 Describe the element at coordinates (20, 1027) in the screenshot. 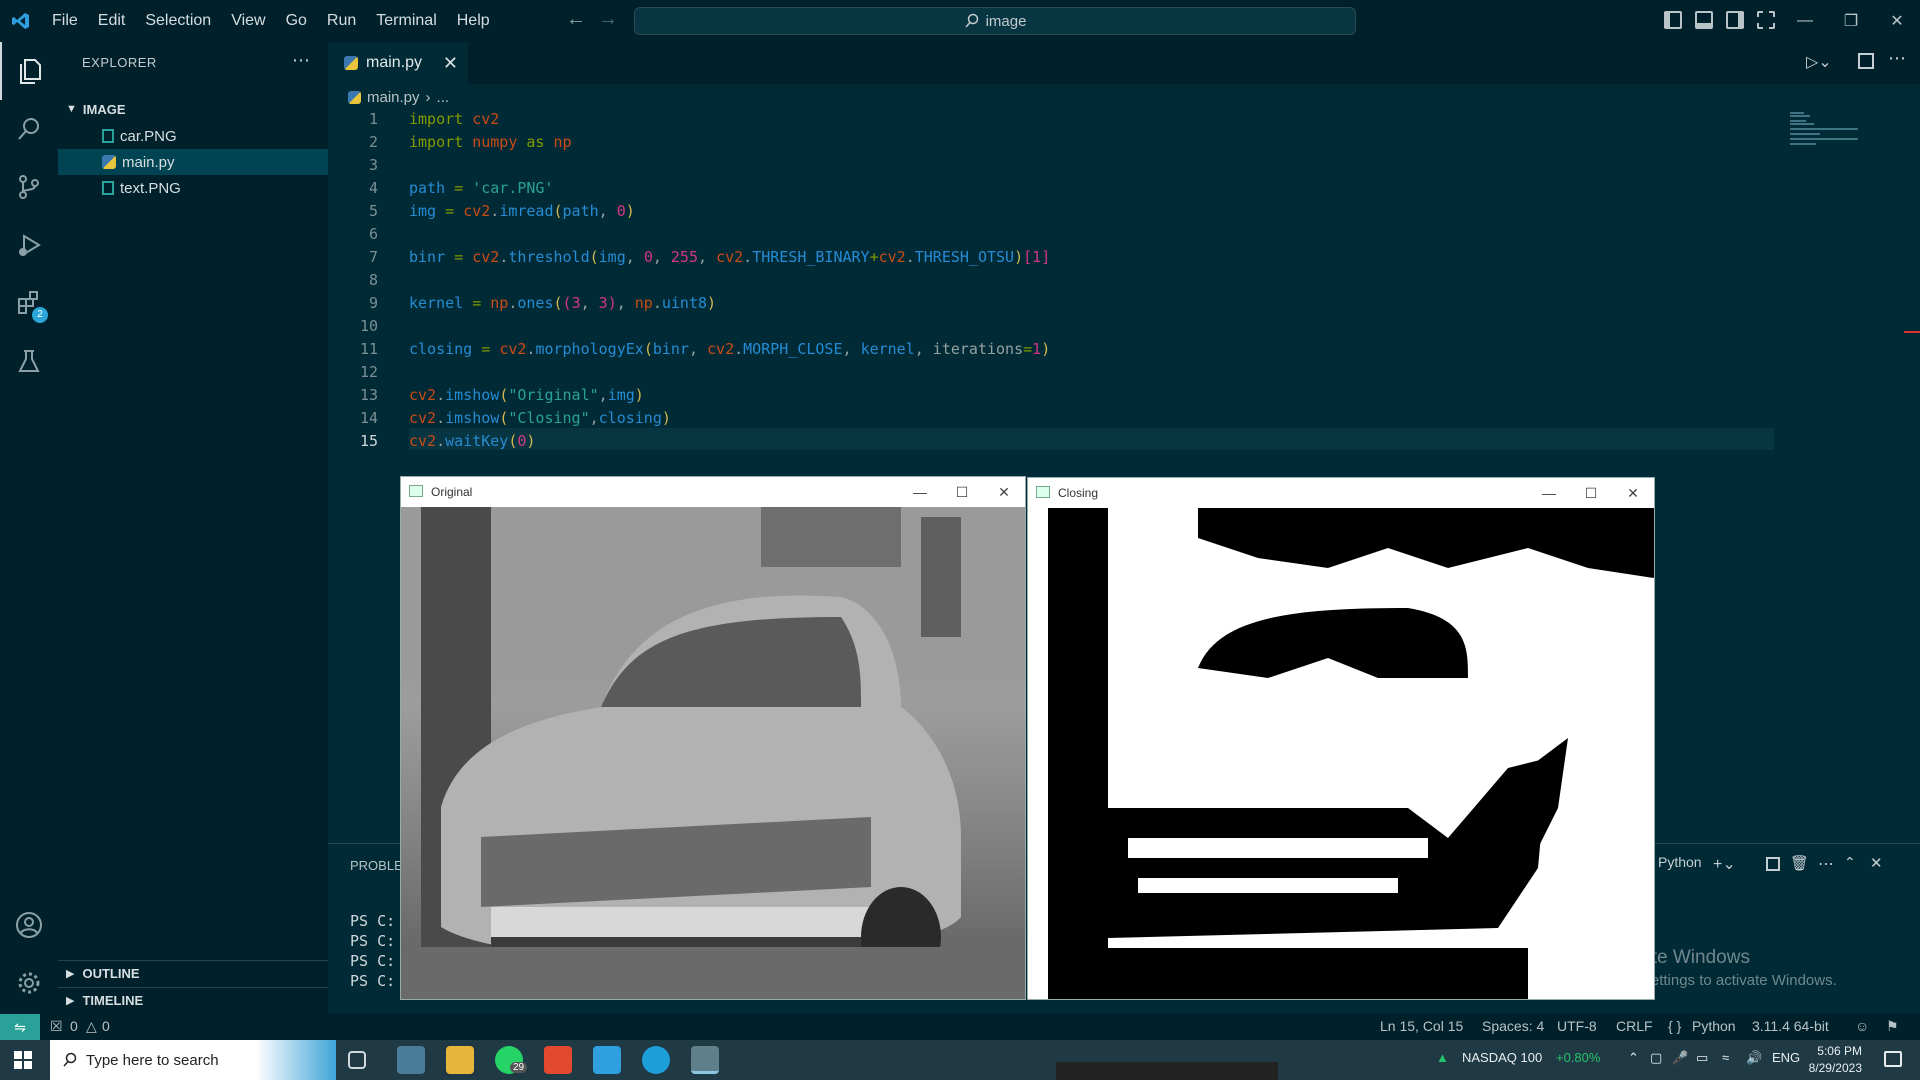

I see `remote-indicator-icon: ⇋` at that location.